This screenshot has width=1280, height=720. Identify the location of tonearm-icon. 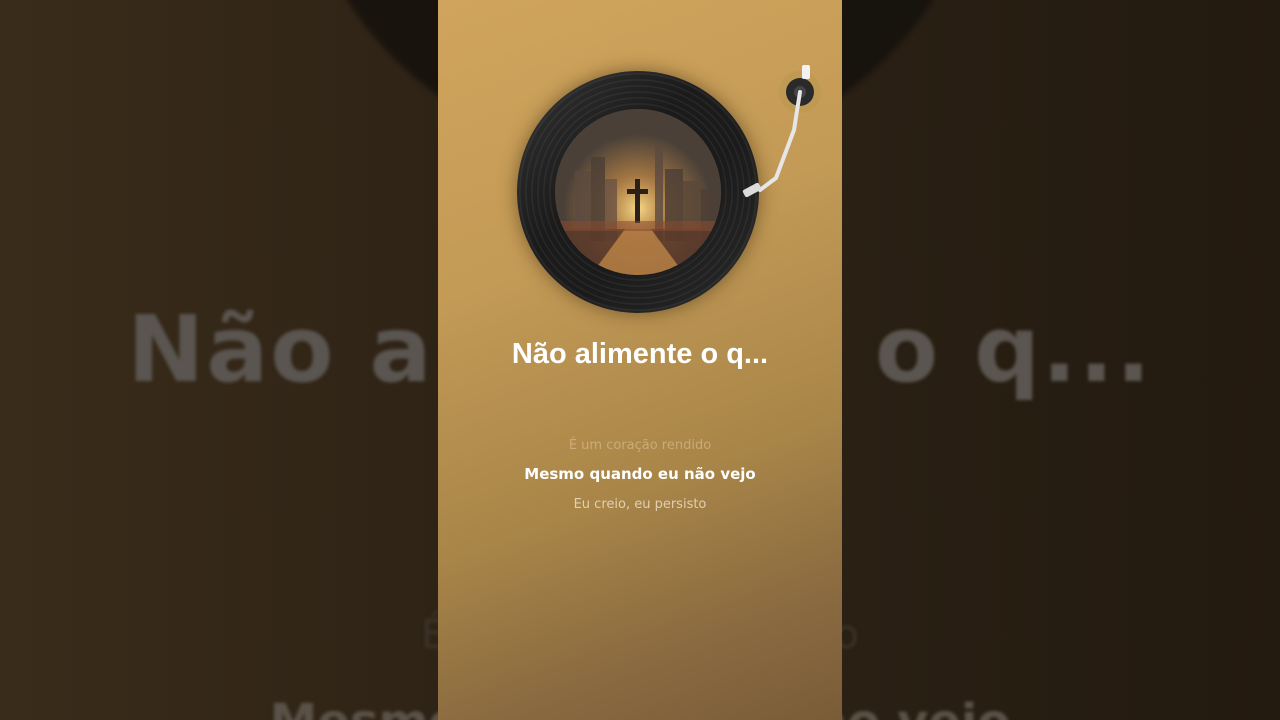
(783, 135).